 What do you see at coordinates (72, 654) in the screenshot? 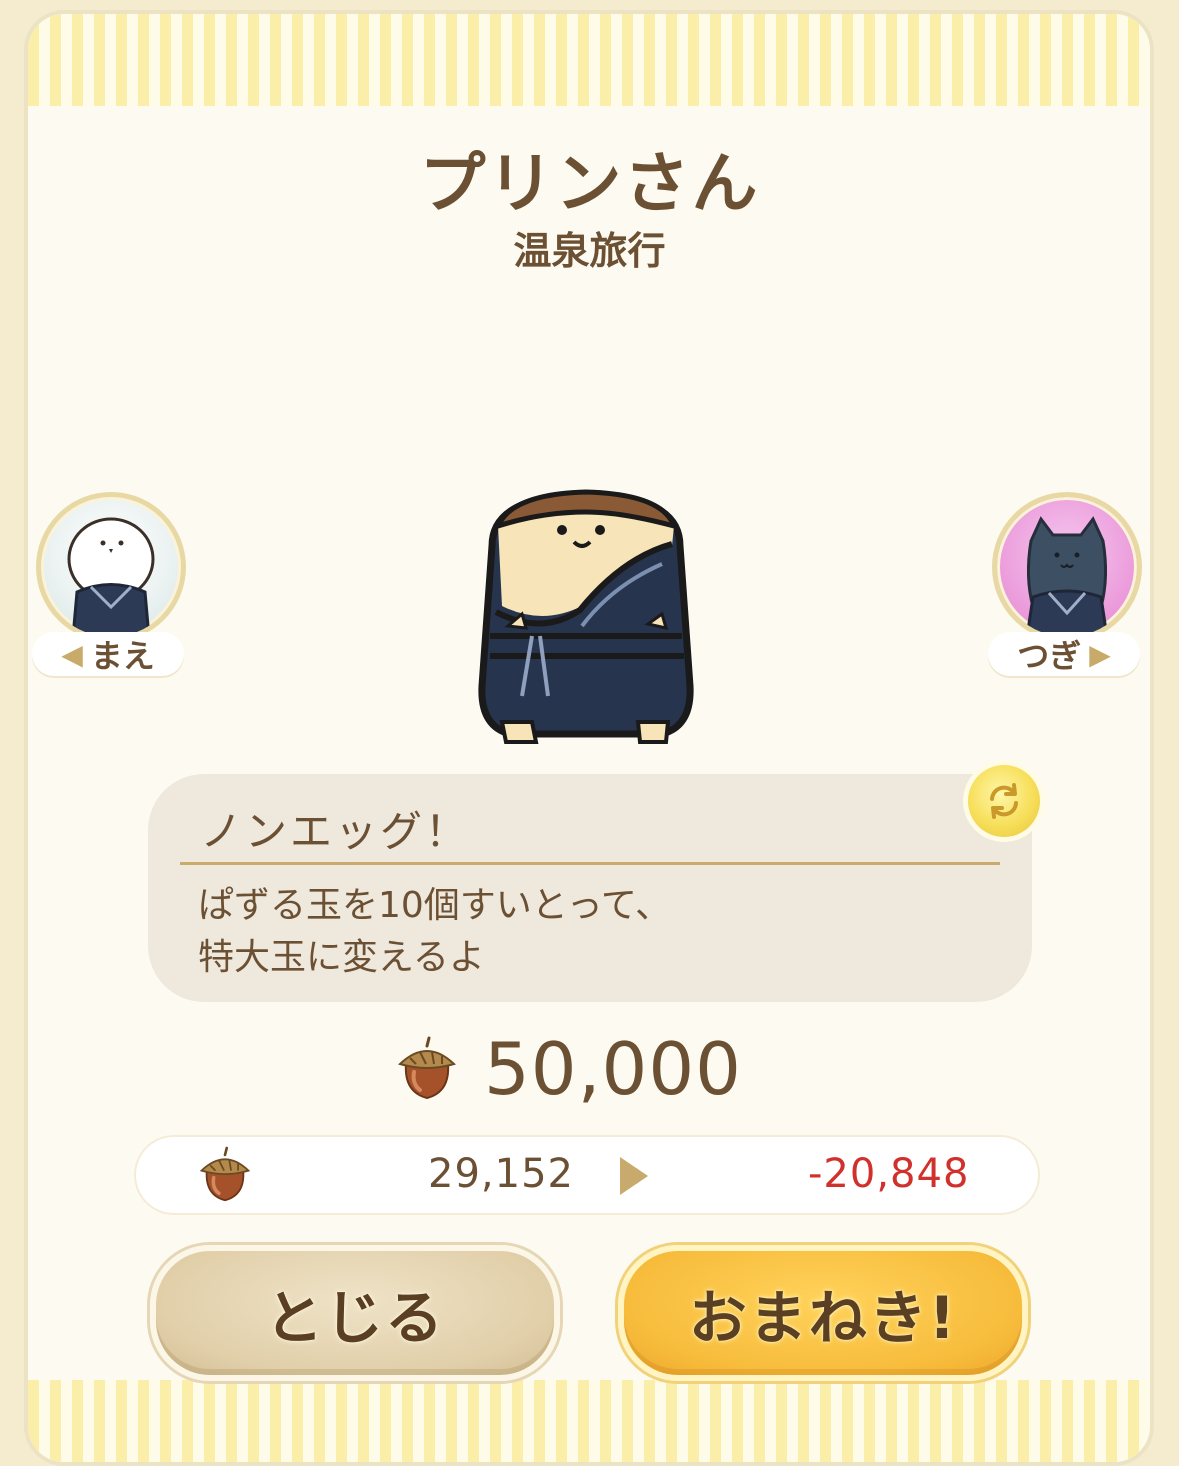
I see `left-arrow-icon: ◀` at bounding box center [72, 654].